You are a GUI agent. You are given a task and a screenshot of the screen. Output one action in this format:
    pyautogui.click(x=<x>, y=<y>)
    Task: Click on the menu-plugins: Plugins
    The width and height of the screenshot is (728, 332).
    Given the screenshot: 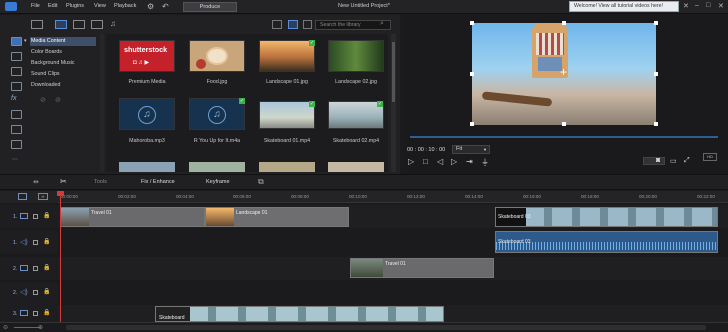 What is the action you would take?
    pyautogui.click(x=75, y=6)
    